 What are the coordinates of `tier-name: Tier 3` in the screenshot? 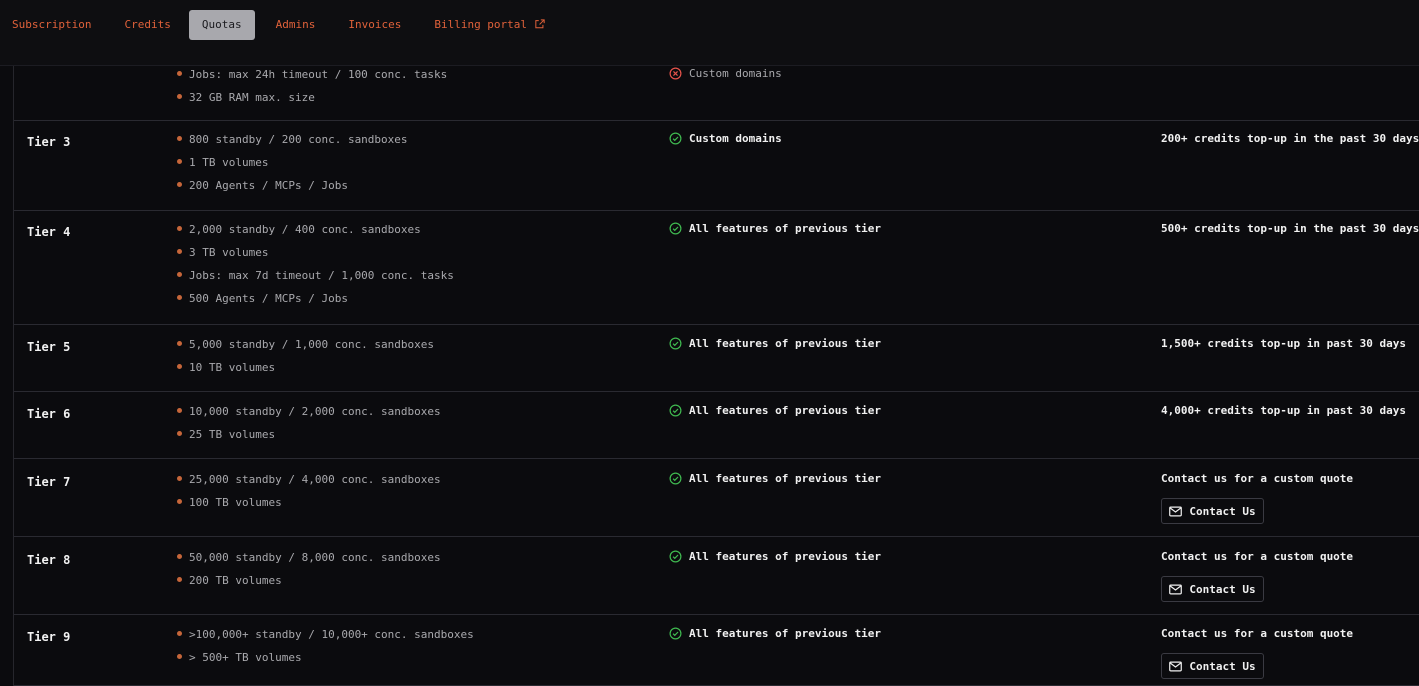 It's located at (49, 142).